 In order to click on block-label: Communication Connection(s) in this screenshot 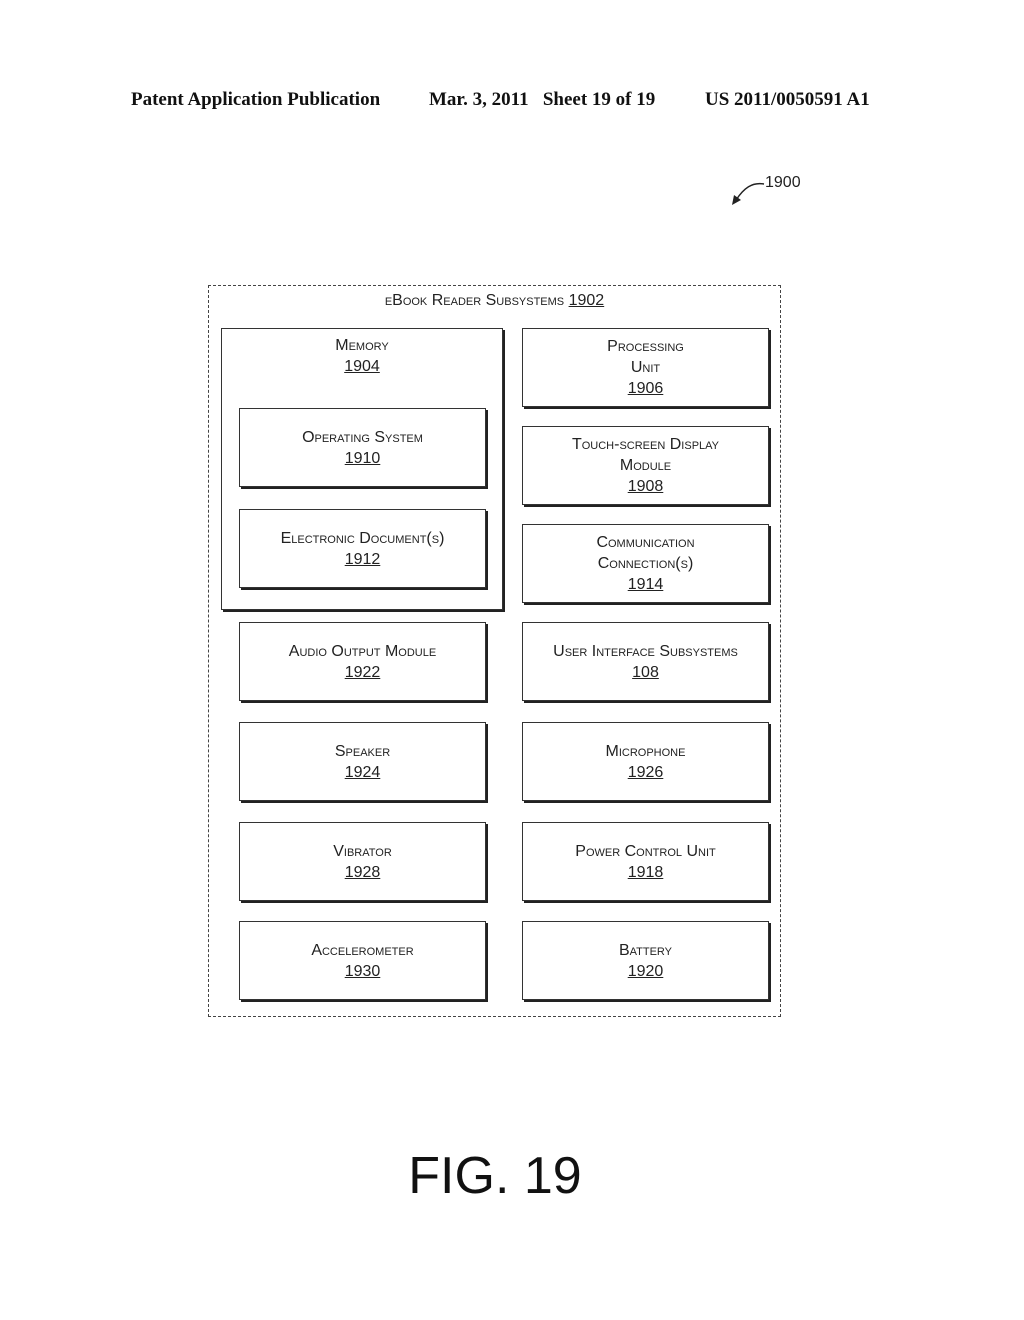, I will do `click(645, 553)`.